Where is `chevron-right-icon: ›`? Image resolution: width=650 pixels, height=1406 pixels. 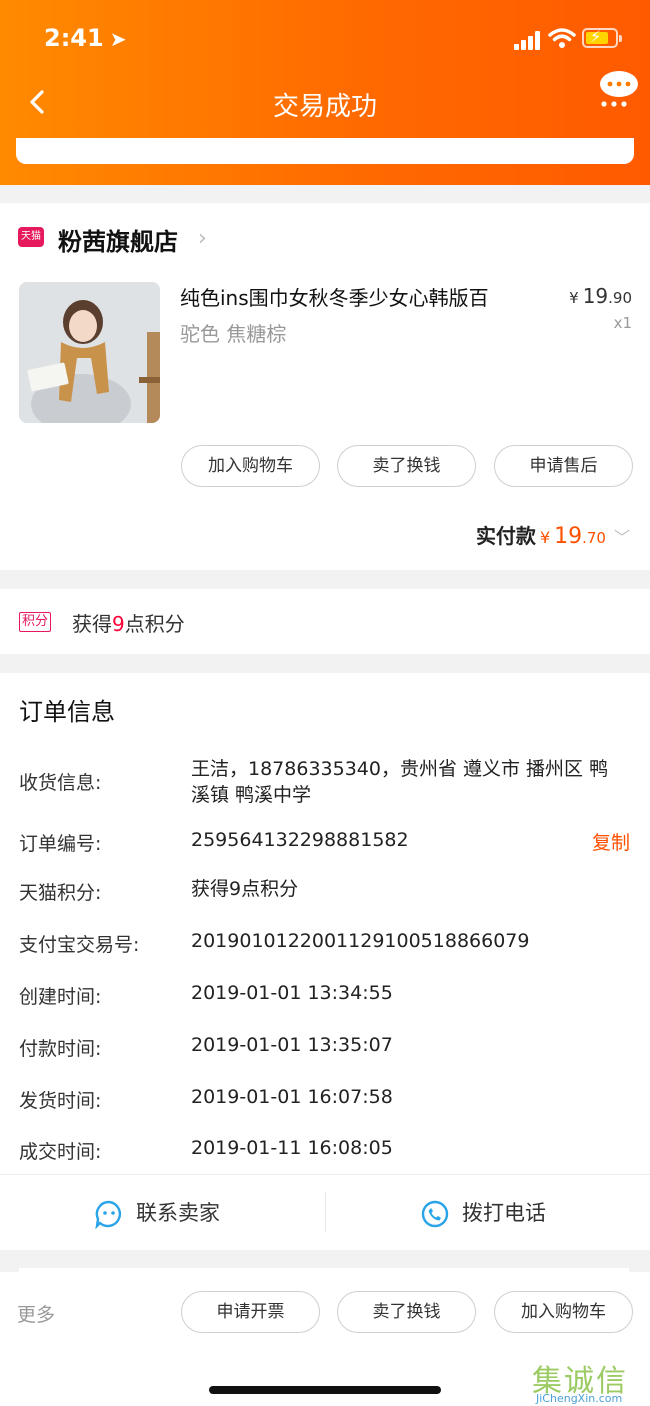 chevron-right-icon: › is located at coordinates (202, 238).